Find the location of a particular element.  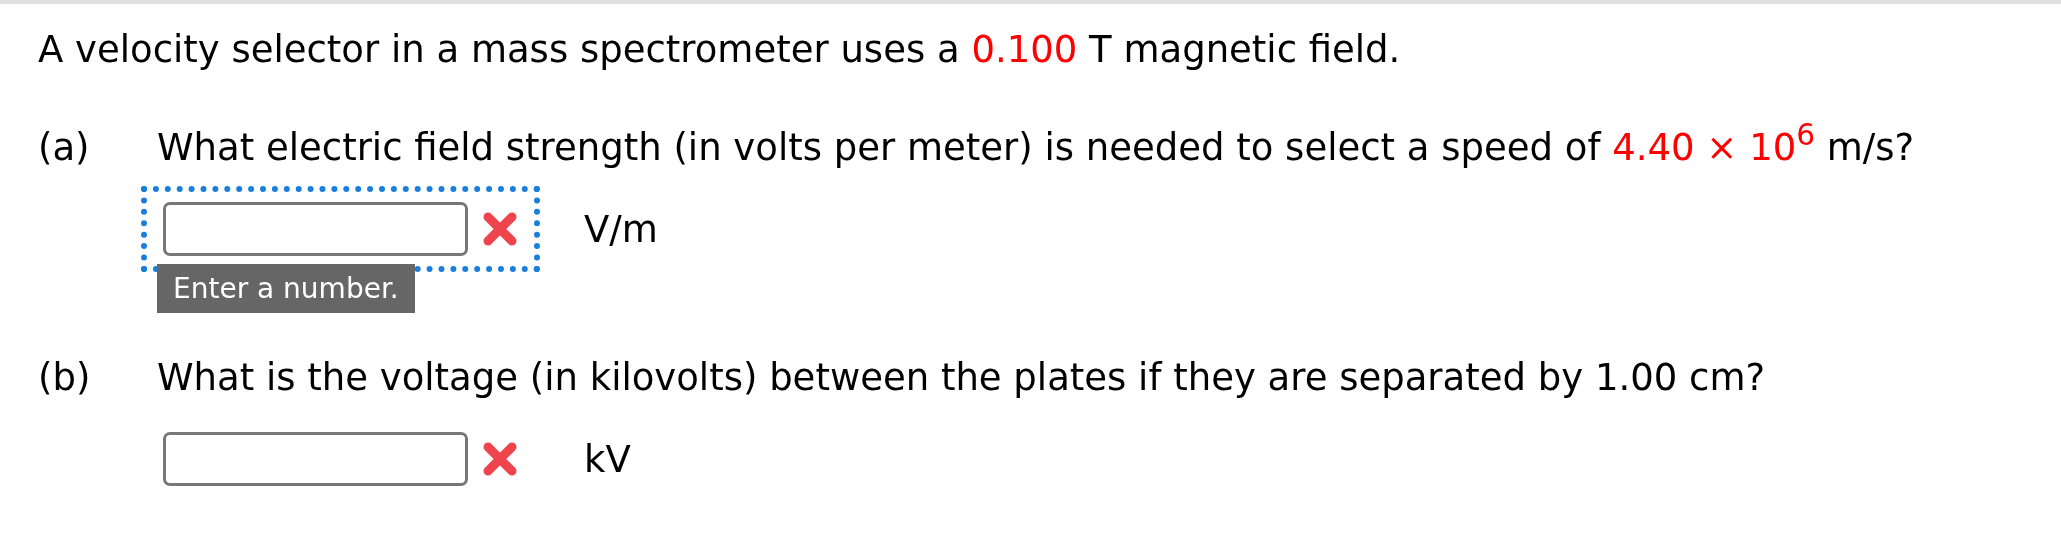

validation-tooltip: Enter a number. is located at coordinates (286, 288).